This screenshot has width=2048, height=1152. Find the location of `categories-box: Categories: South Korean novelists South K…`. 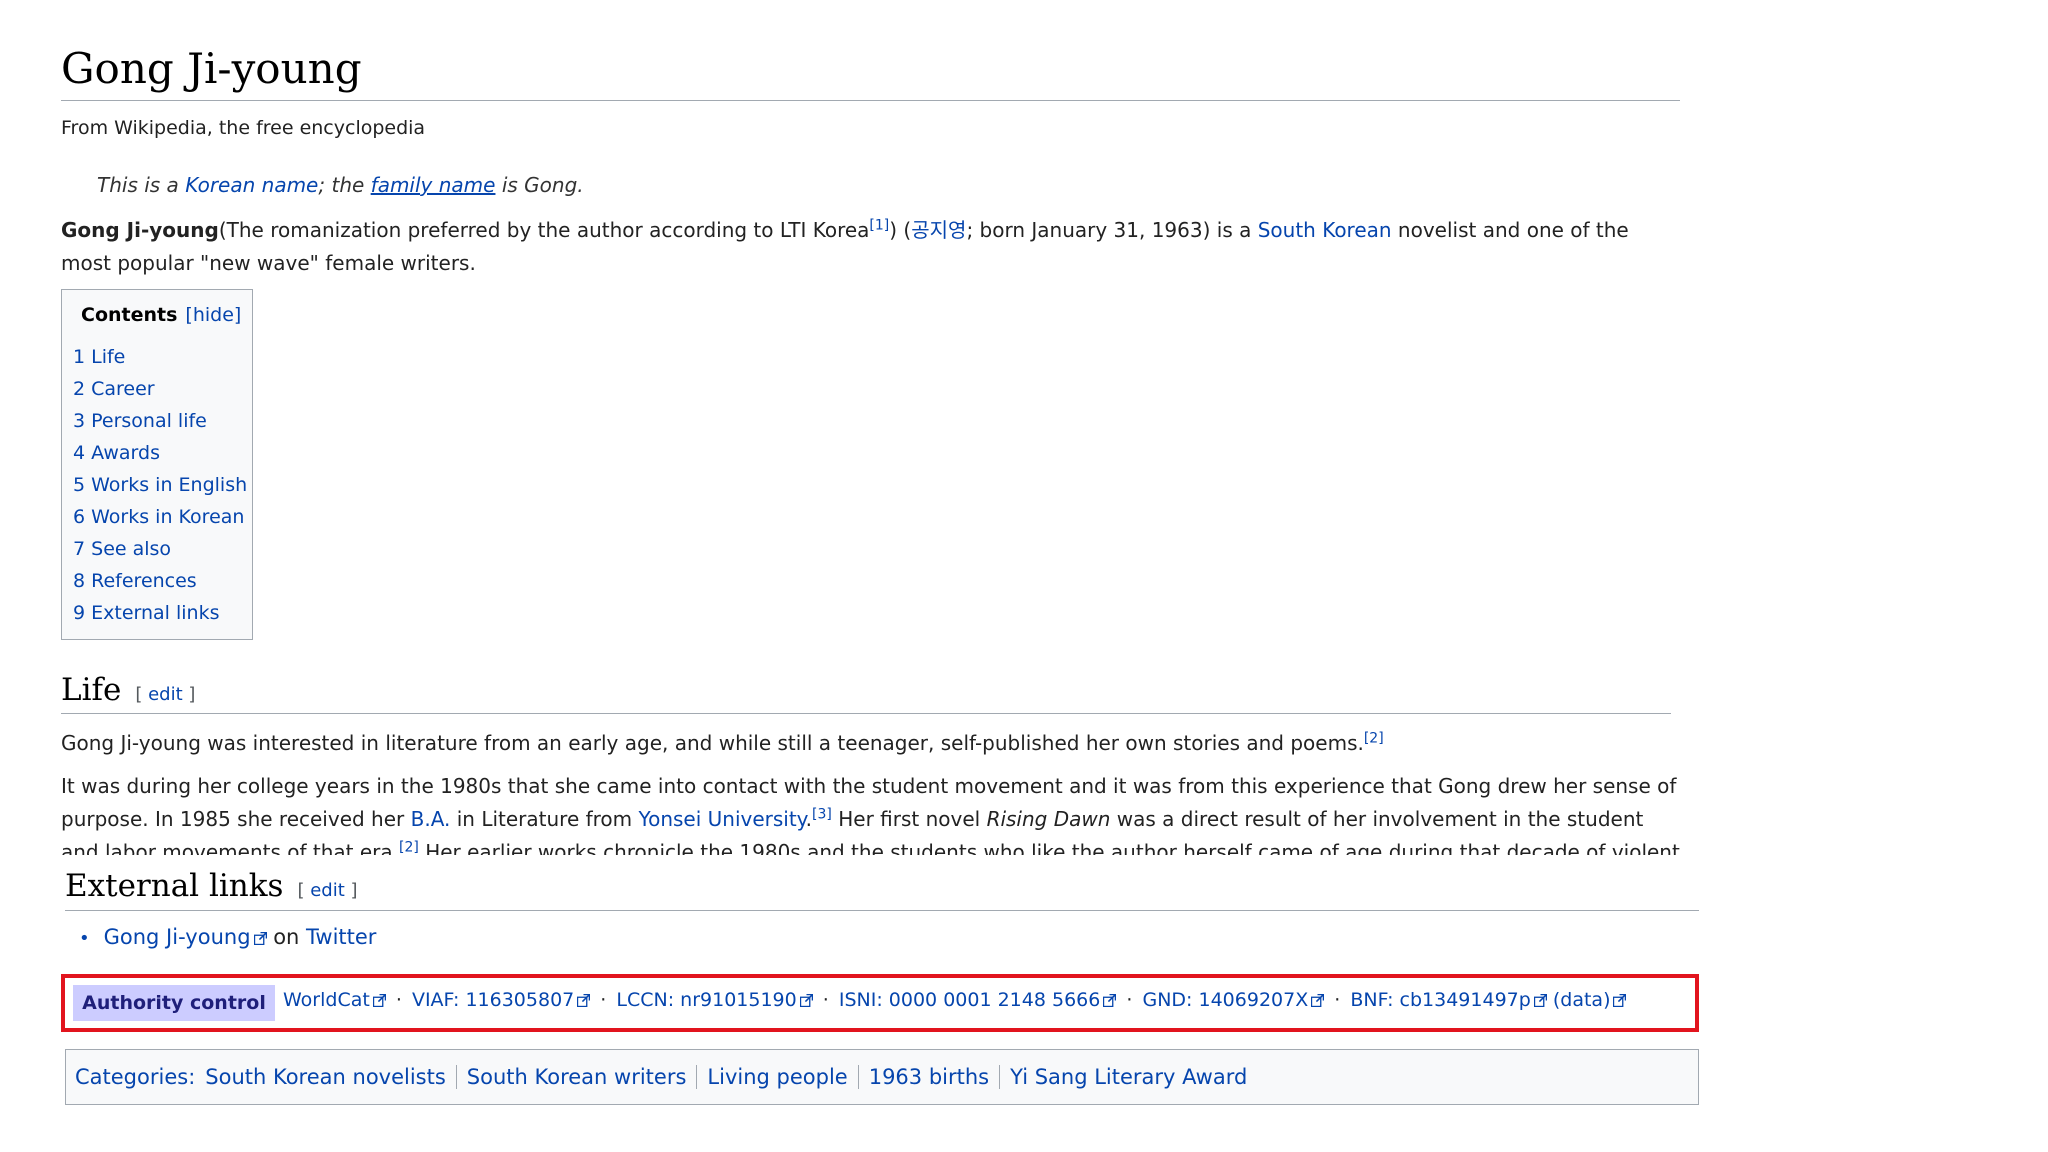

categories-box: Categories: South Korean novelists South K… is located at coordinates (882, 1077).